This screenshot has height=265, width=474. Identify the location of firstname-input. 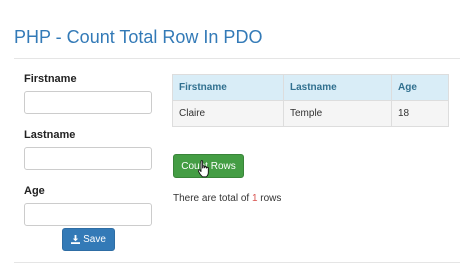
(88, 102).